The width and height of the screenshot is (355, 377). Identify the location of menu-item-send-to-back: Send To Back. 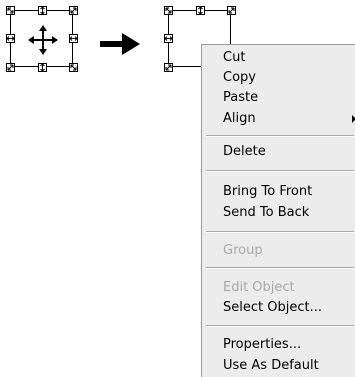
(278, 212).